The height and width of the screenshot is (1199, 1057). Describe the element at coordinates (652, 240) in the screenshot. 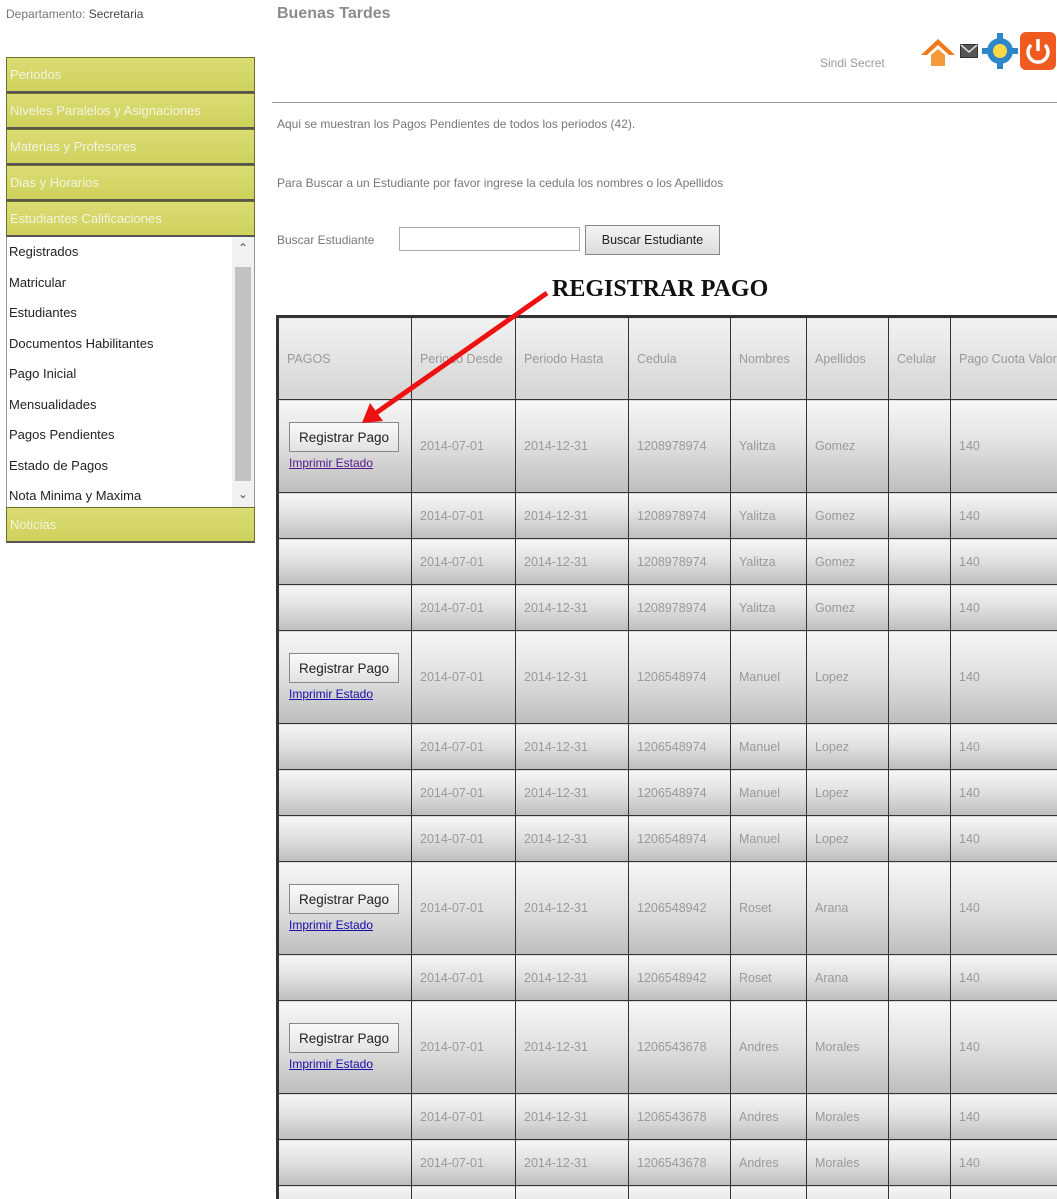

I see `search-button: Buscar Estudiante` at that location.